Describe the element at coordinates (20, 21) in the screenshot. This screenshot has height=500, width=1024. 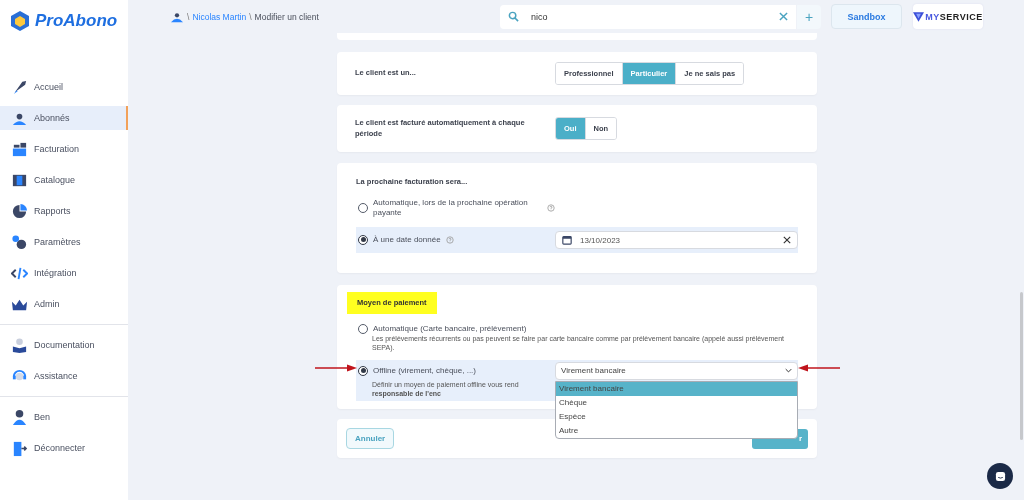
I see `logo-icon` at that location.